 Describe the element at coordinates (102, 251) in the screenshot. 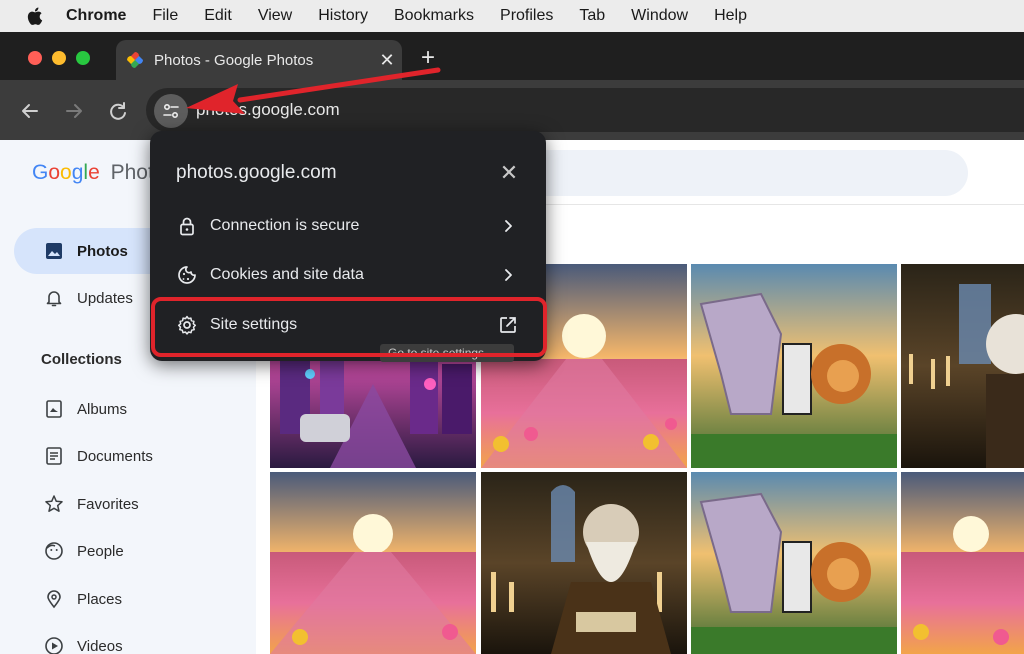

I see `sidebar-item-label: Photos` at that location.